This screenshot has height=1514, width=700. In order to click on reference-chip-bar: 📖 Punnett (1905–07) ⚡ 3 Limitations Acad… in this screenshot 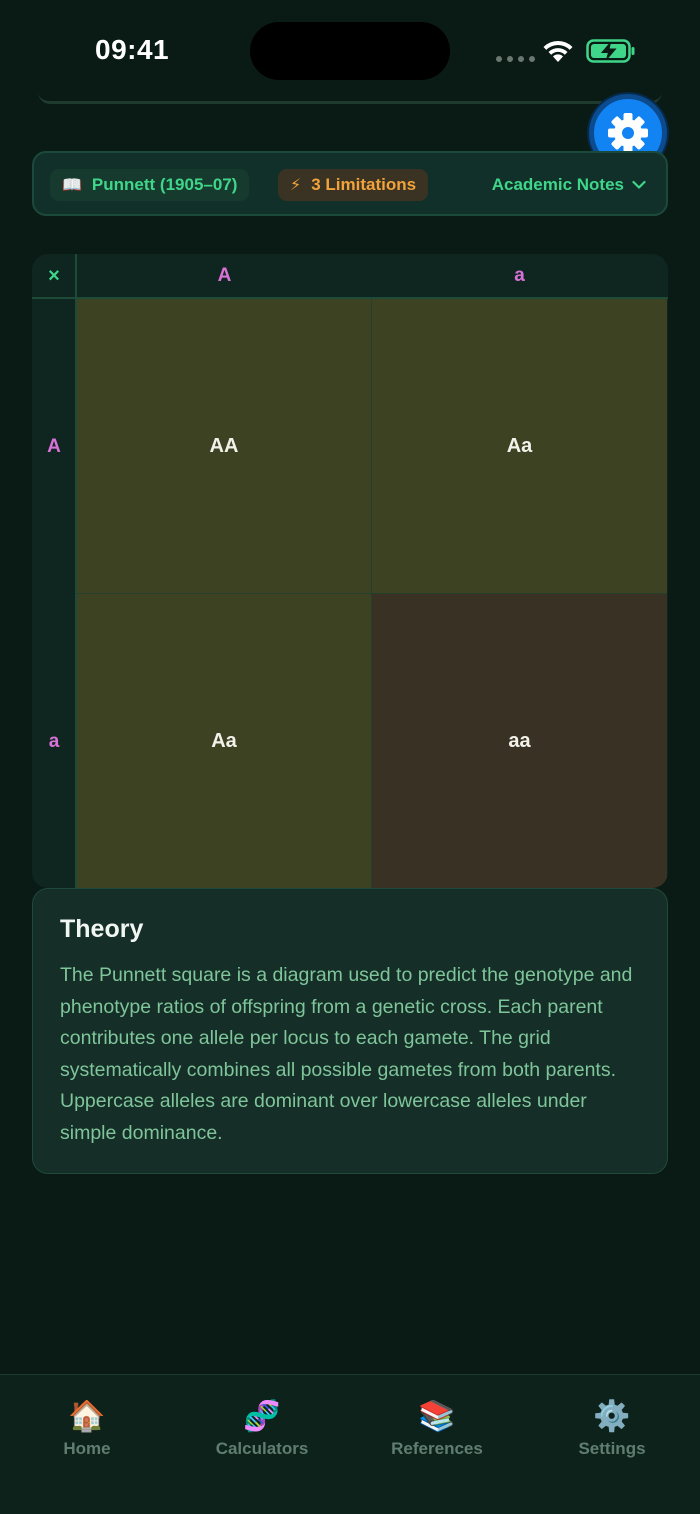, I will do `click(350, 183)`.